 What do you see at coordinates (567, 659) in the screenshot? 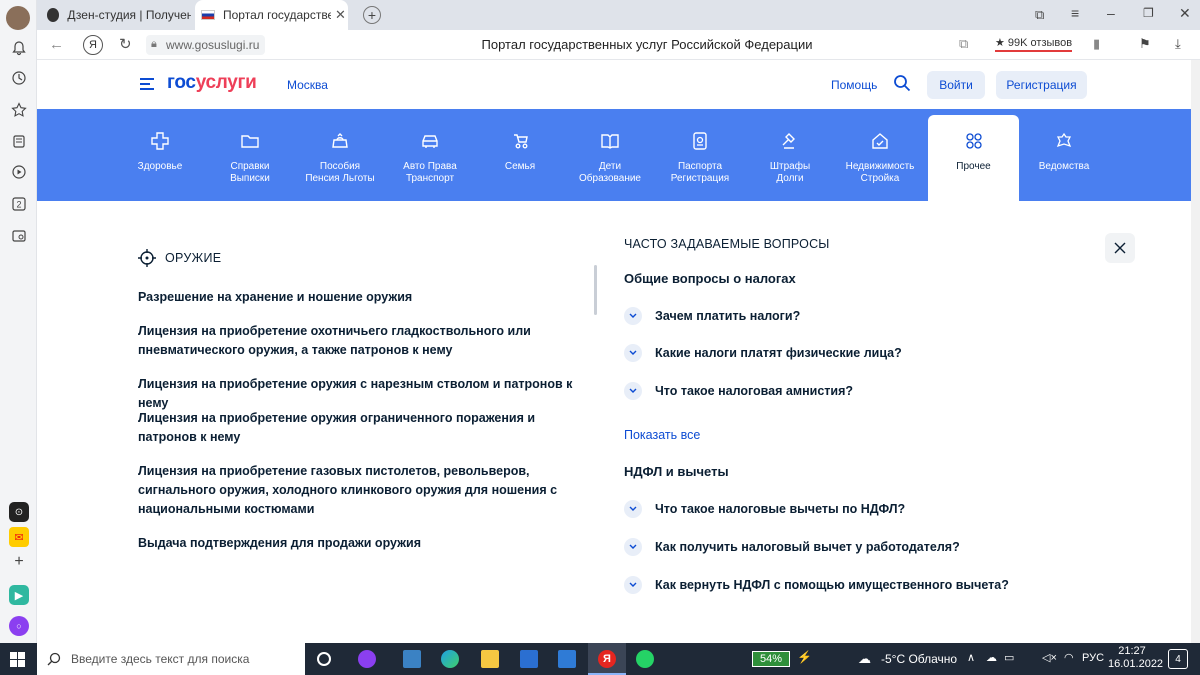
I see `mail-icon` at bounding box center [567, 659].